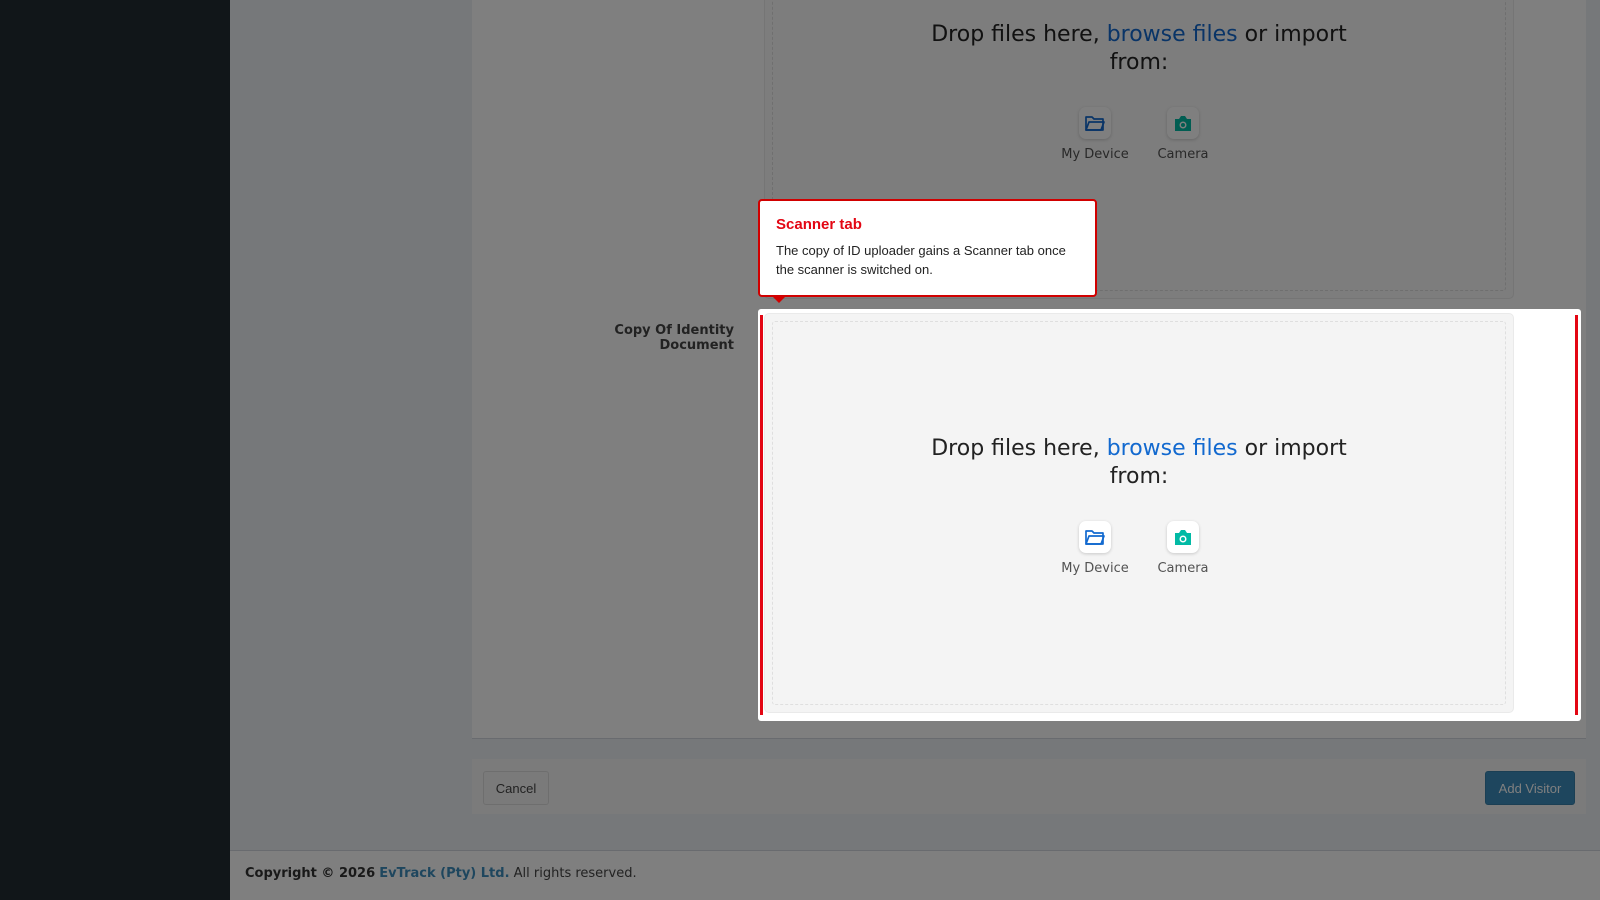  I want to click on tooltip-arrow, so click(779, 299).